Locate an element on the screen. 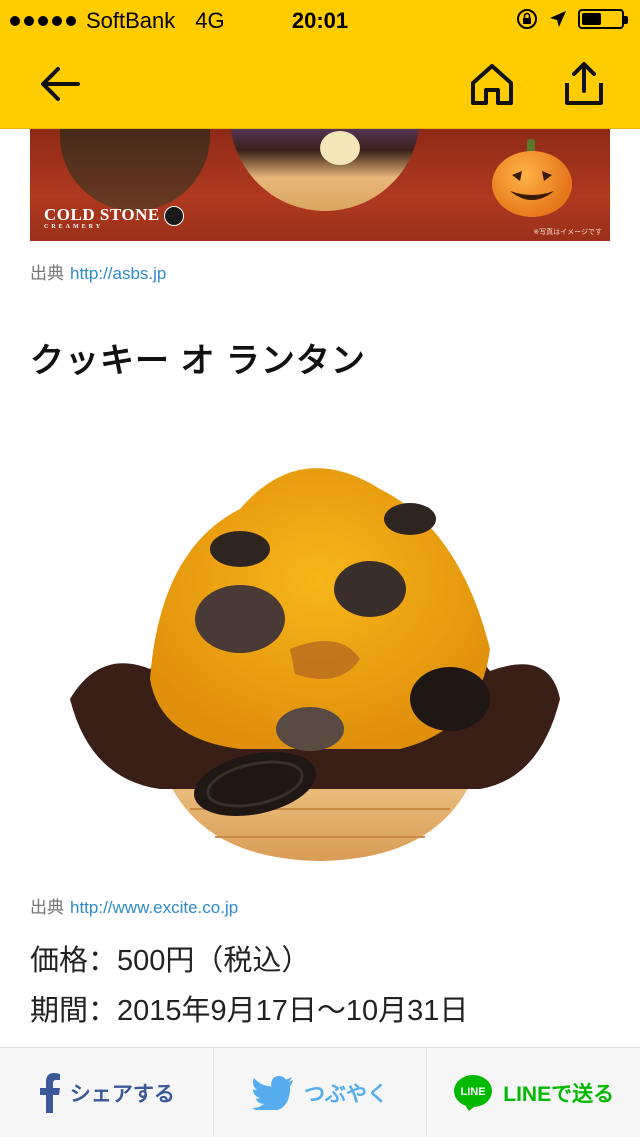 Image resolution: width=640 pixels, height=1137 pixels. line-share-button: LINE LINEで送る is located at coordinates (533, 1092).